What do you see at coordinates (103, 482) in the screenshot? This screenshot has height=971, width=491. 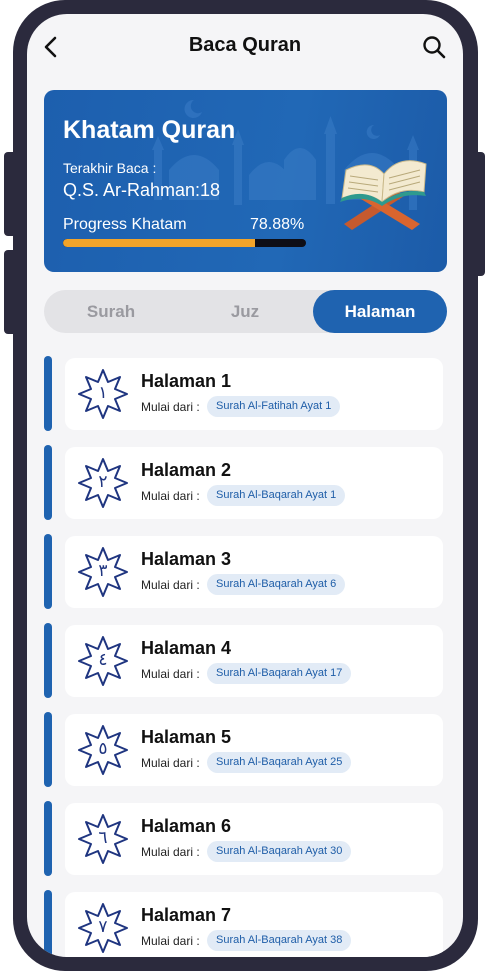 I see `page-number: ٢` at bounding box center [103, 482].